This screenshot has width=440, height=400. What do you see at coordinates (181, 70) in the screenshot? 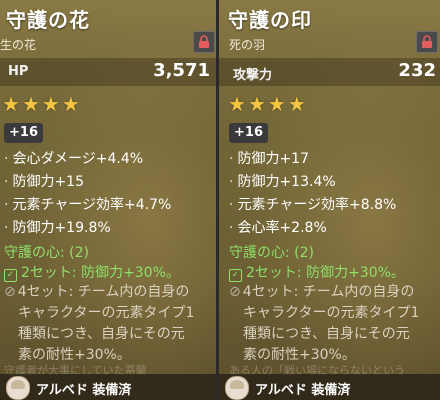
I see `main-stat-value: 3,571` at bounding box center [181, 70].